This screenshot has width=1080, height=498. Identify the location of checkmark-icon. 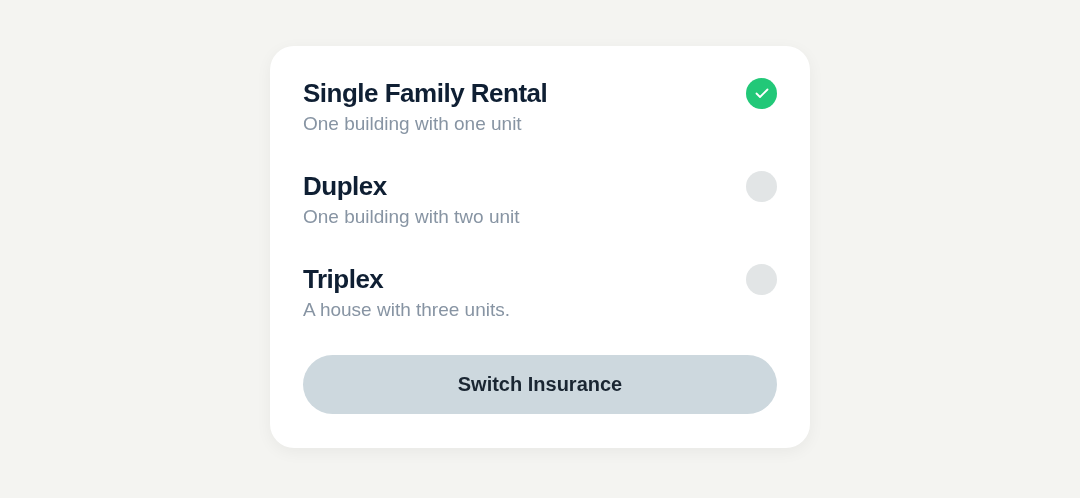
(761, 93).